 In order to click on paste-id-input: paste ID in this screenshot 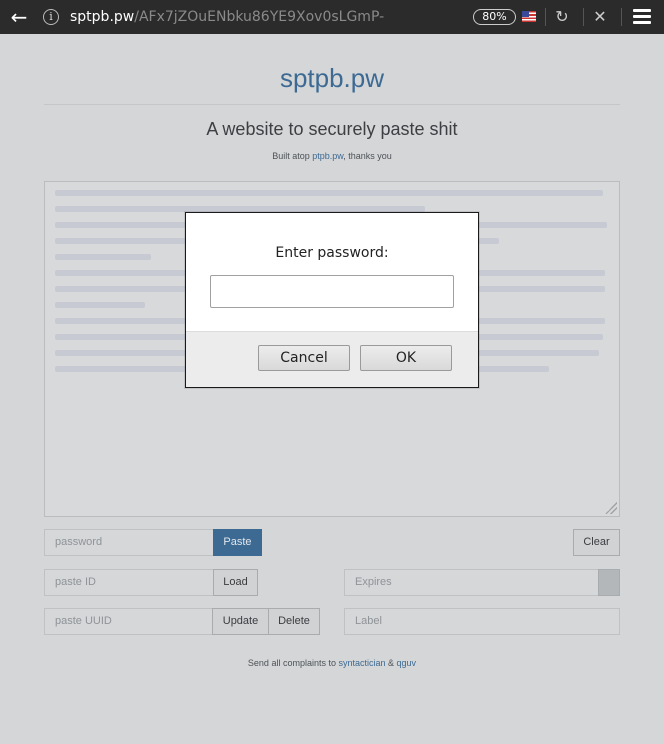, I will do `click(129, 582)`.